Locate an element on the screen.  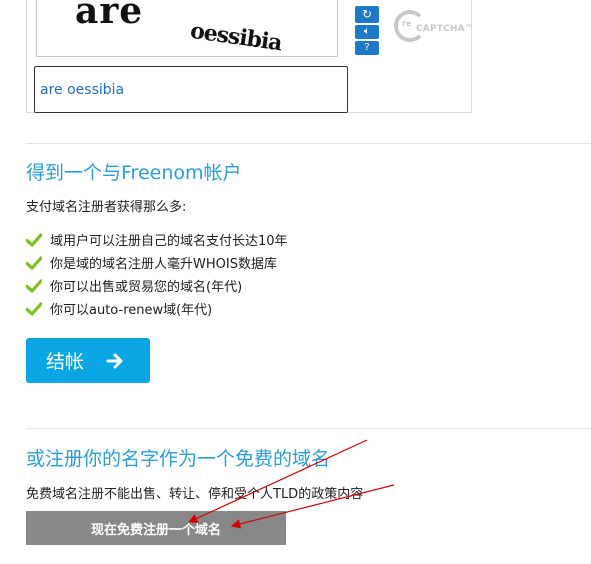
help-icon: ? is located at coordinates (367, 48).